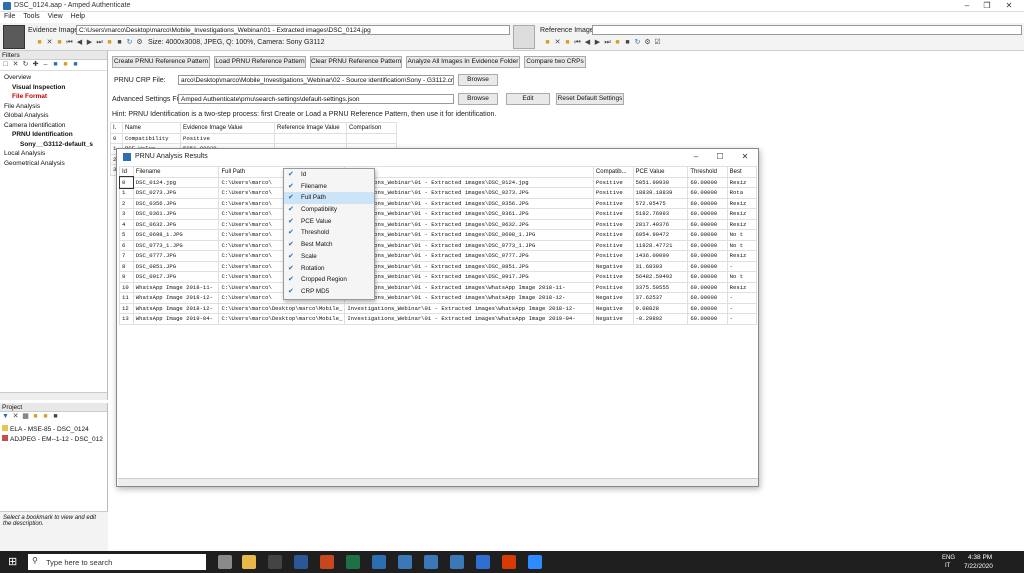 The height and width of the screenshot is (573, 1024). Describe the element at coordinates (329, 257) in the screenshot. I see `context-menu-item: ✔ Scale` at that location.